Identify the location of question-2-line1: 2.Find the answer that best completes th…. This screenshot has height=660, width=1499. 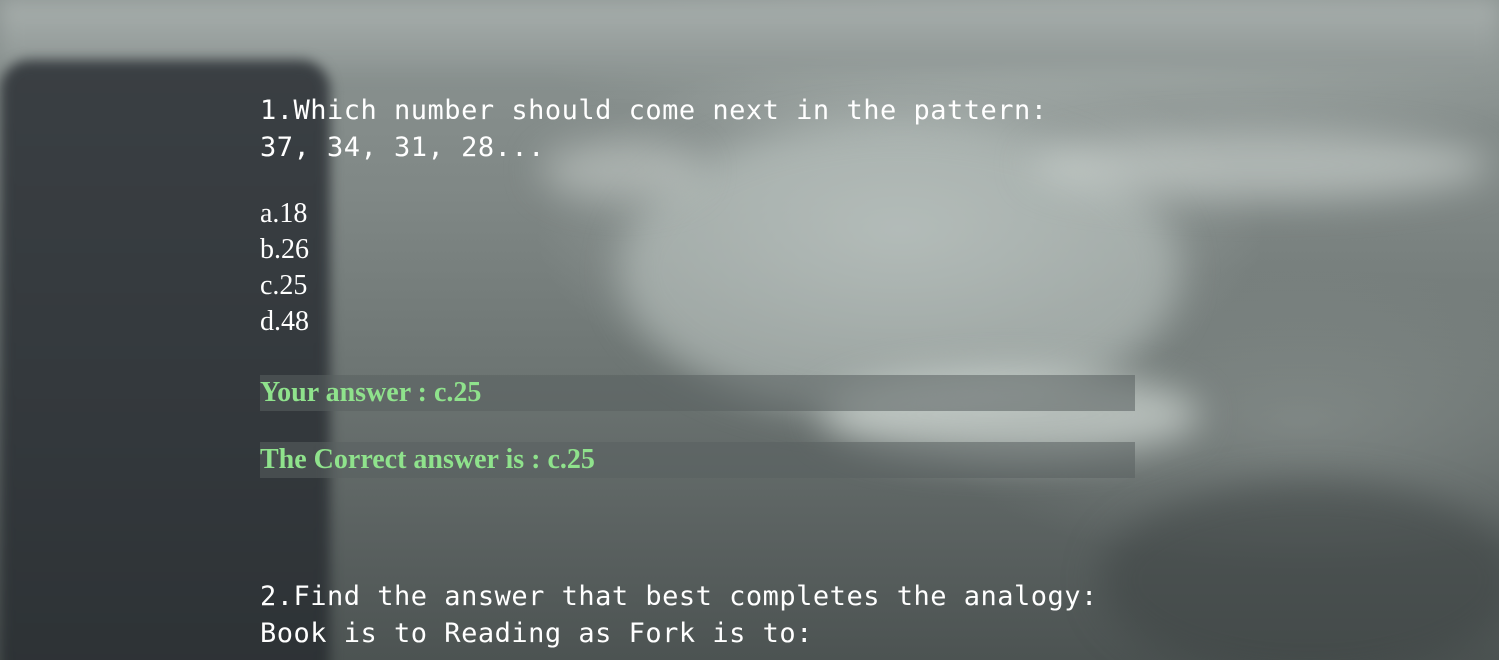
(679, 596).